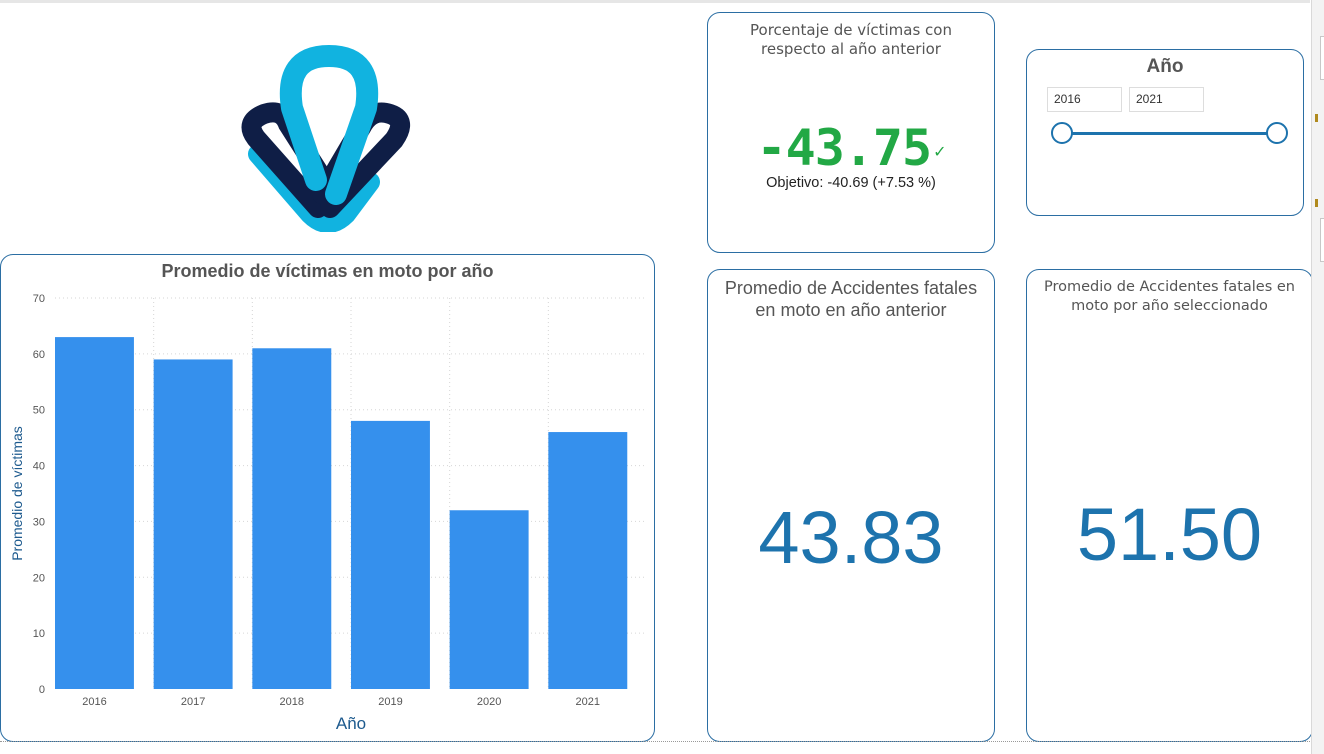  Describe the element at coordinates (39, 634) in the screenshot. I see `y-tick-label: 10` at that location.